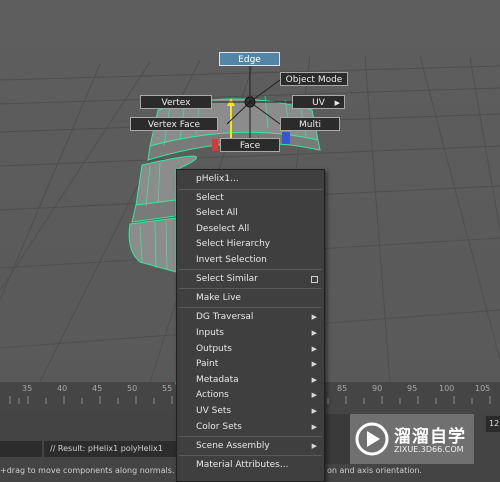  I want to click on tick-label: 40, so click(62, 388).